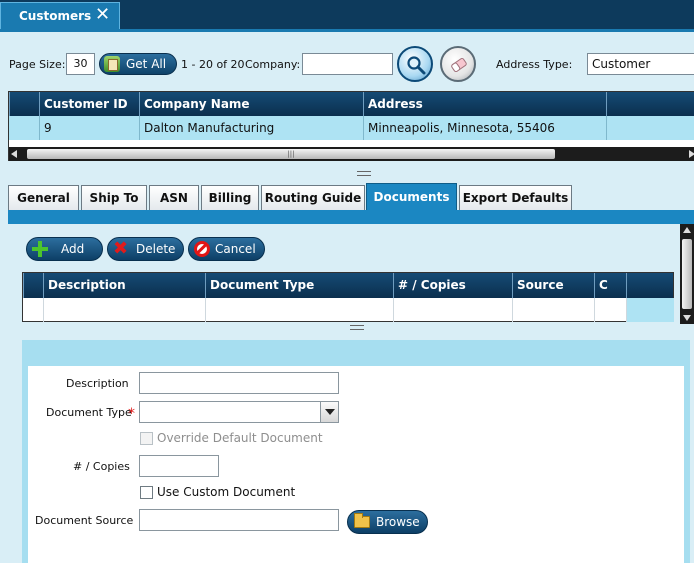 The image size is (694, 563). What do you see at coordinates (687, 318) in the screenshot?
I see `scroll-down-icon` at bounding box center [687, 318].